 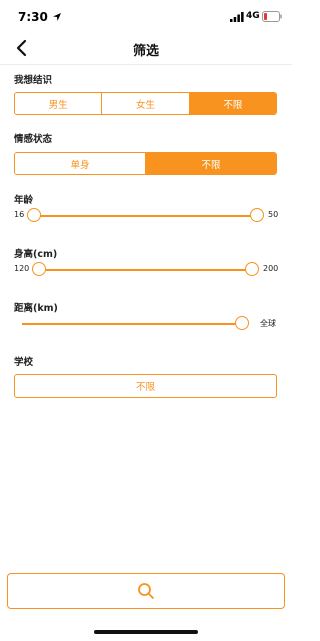 What do you see at coordinates (36, 254) in the screenshot?
I see `height-label: 身高(cm)` at bounding box center [36, 254].